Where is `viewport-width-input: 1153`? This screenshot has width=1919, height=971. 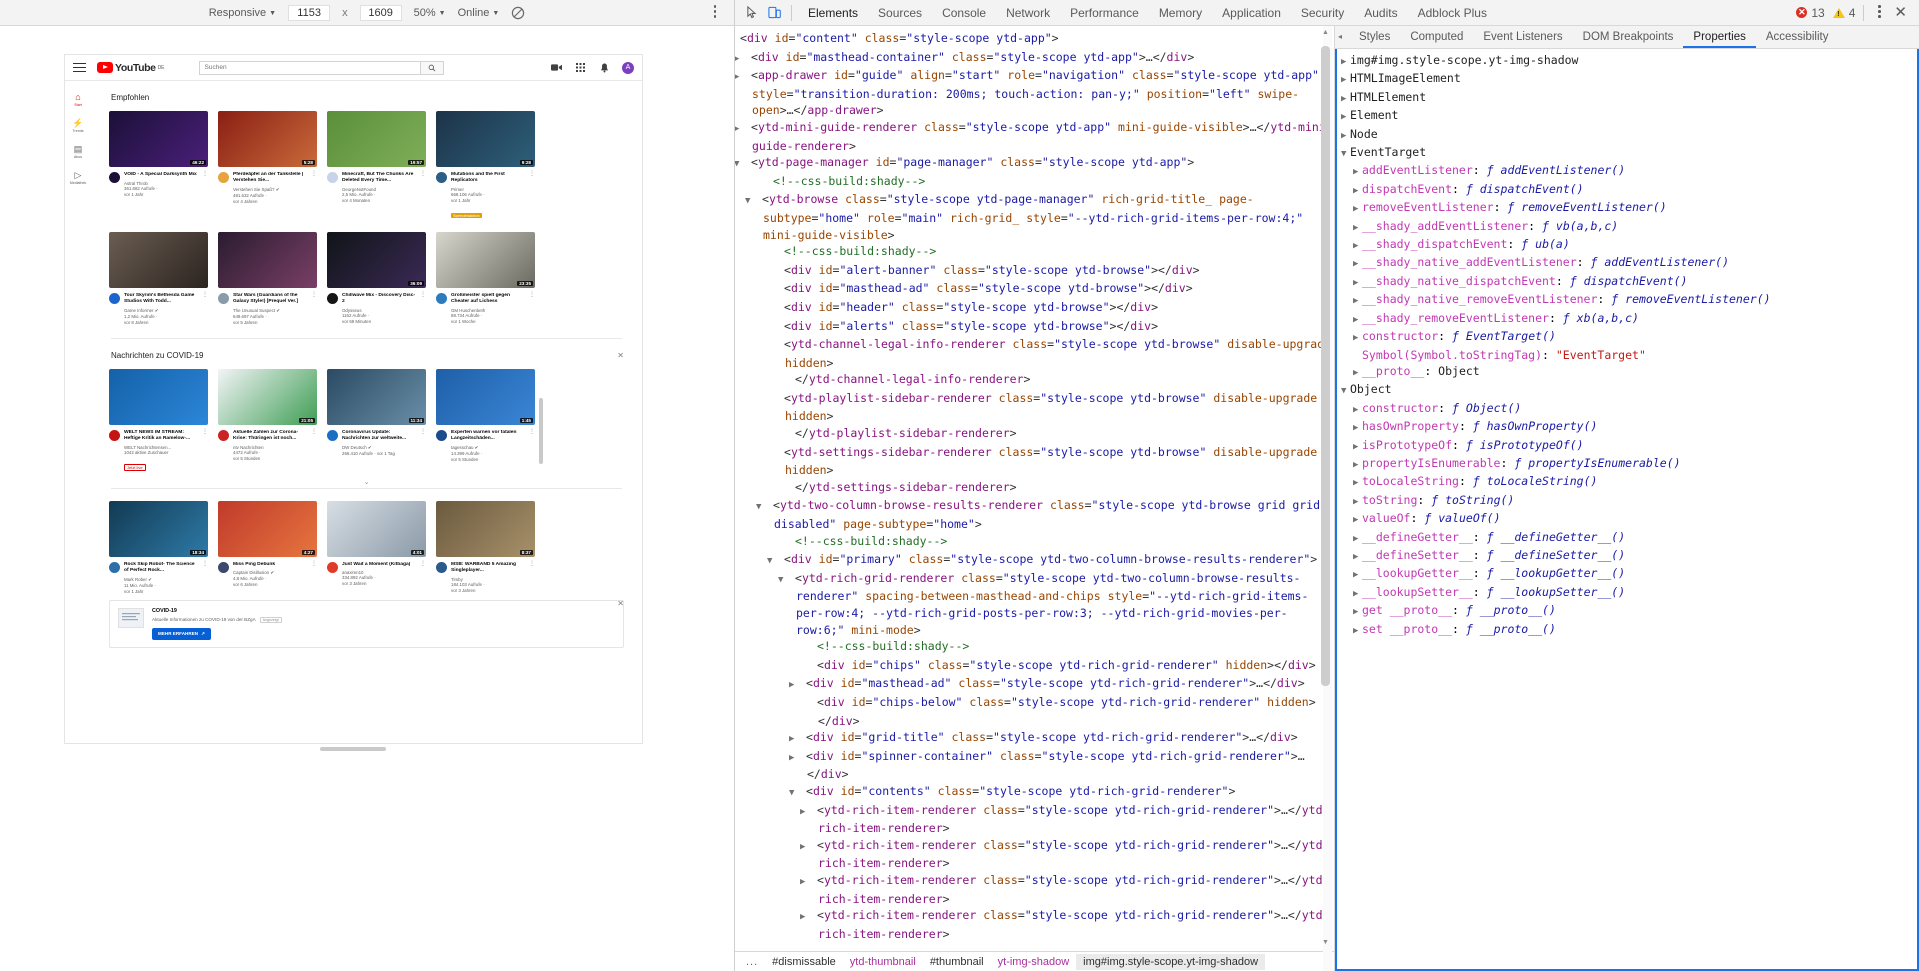
viewport-width-input: 1153 is located at coordinates (309, 12).